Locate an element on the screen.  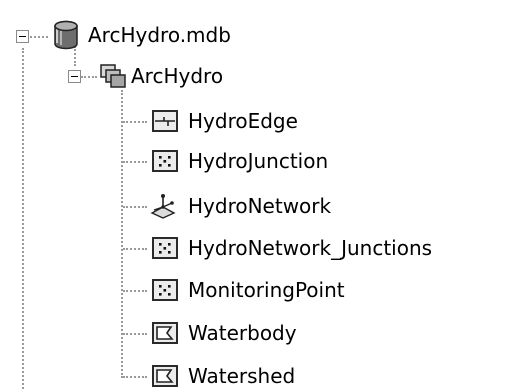
tree-line-dataset is located at coordinates (89, 77).